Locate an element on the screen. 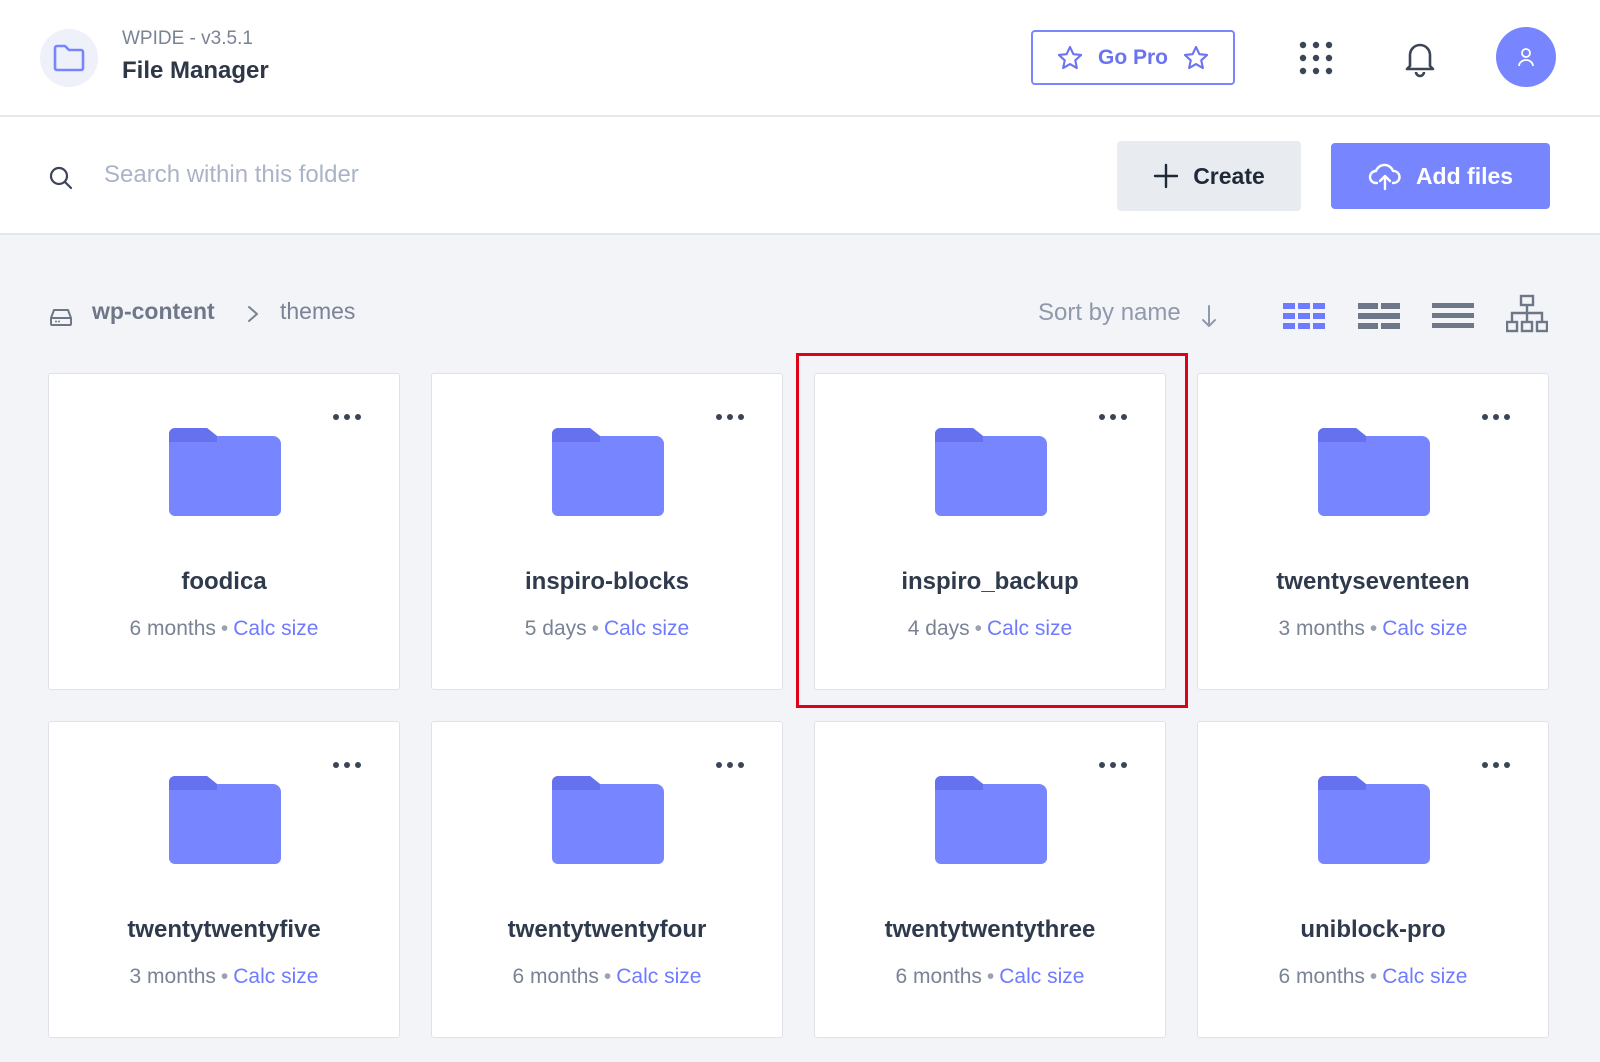 The width and height of the screenshot is (1600, 1062). folder-name: twentytwentythree is located at coordinates (990, 929).